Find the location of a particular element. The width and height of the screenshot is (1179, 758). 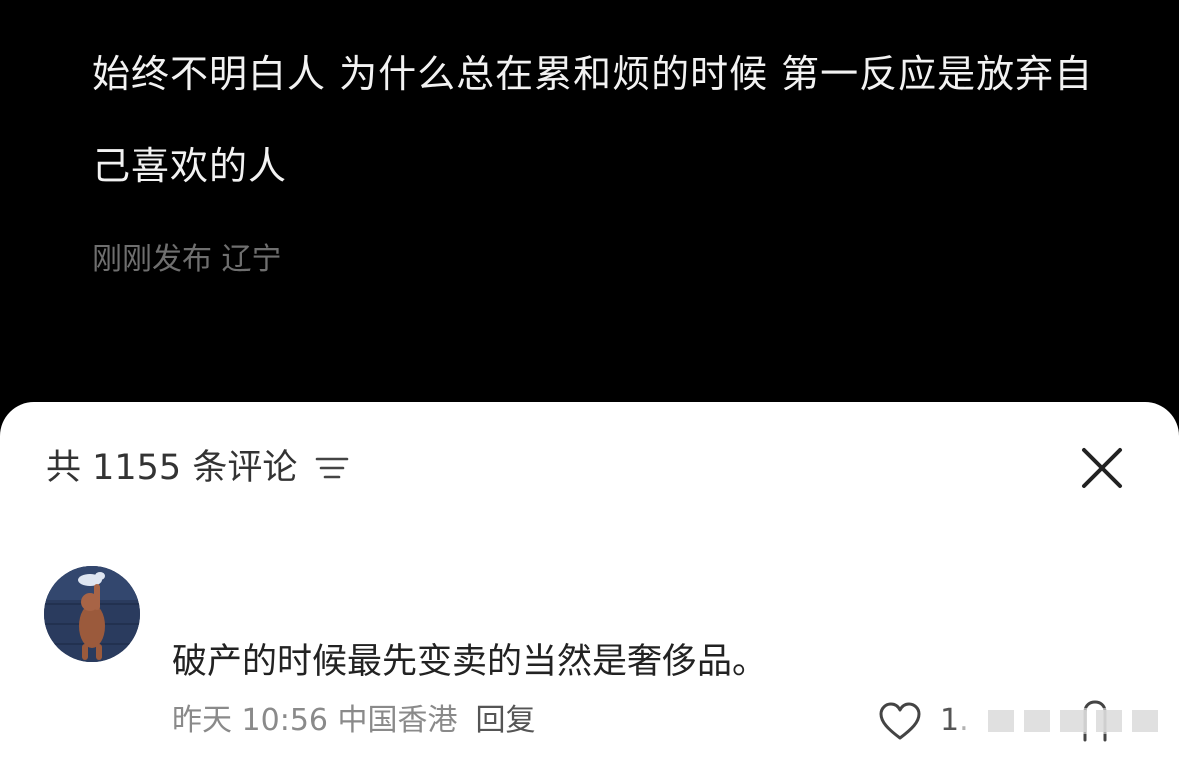

post-meta: 刚刚发布 辽宁 is located at coordinates (187, 259).